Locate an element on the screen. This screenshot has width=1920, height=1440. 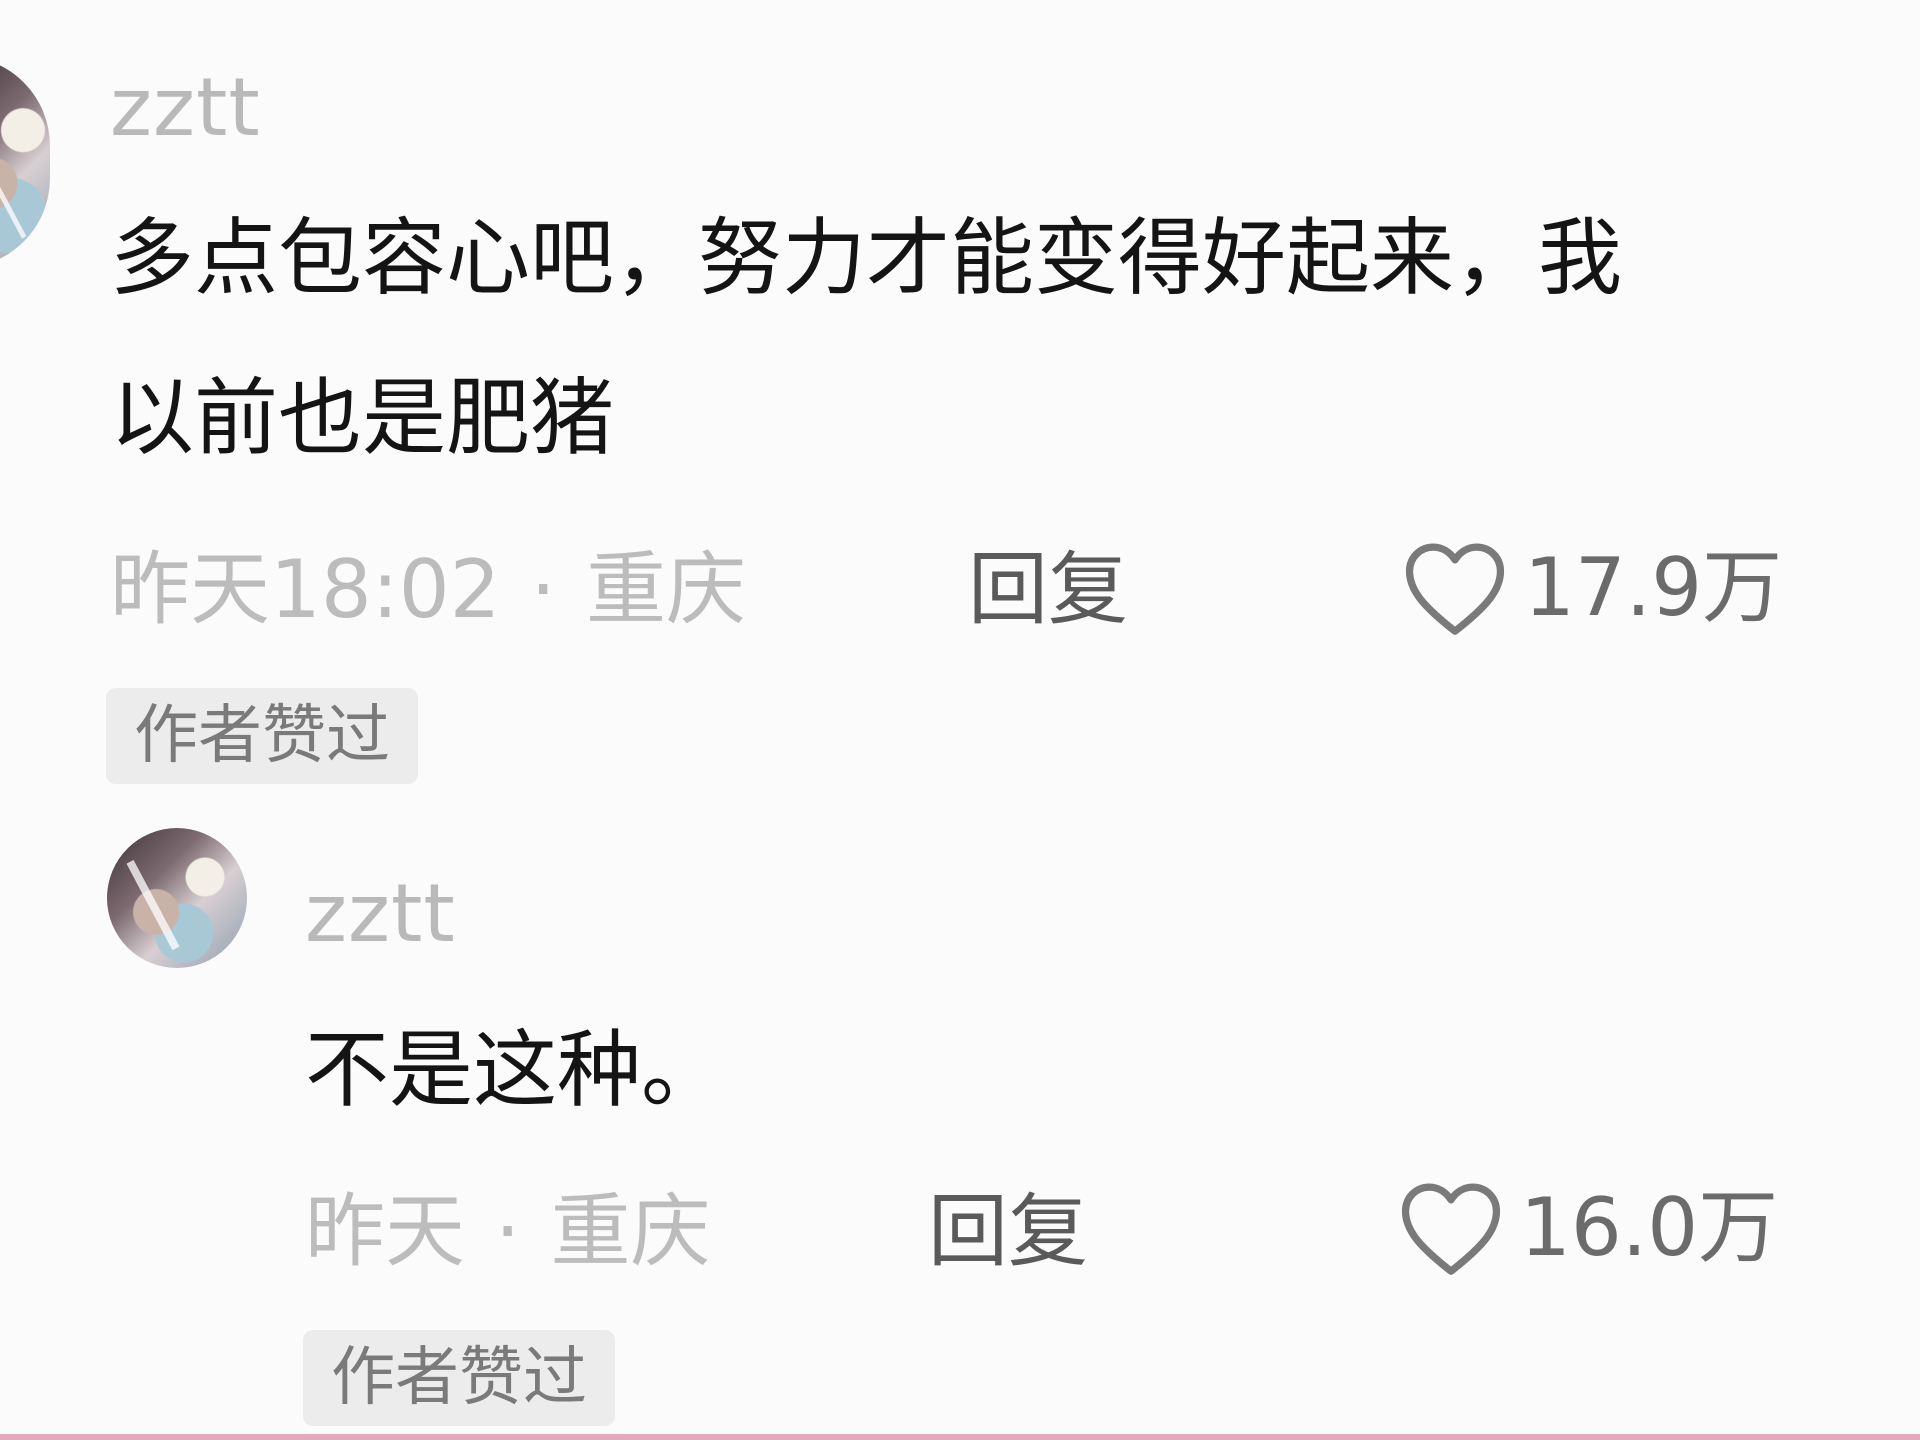
reply-button: 回复 is located at coordinates (1048, 590).